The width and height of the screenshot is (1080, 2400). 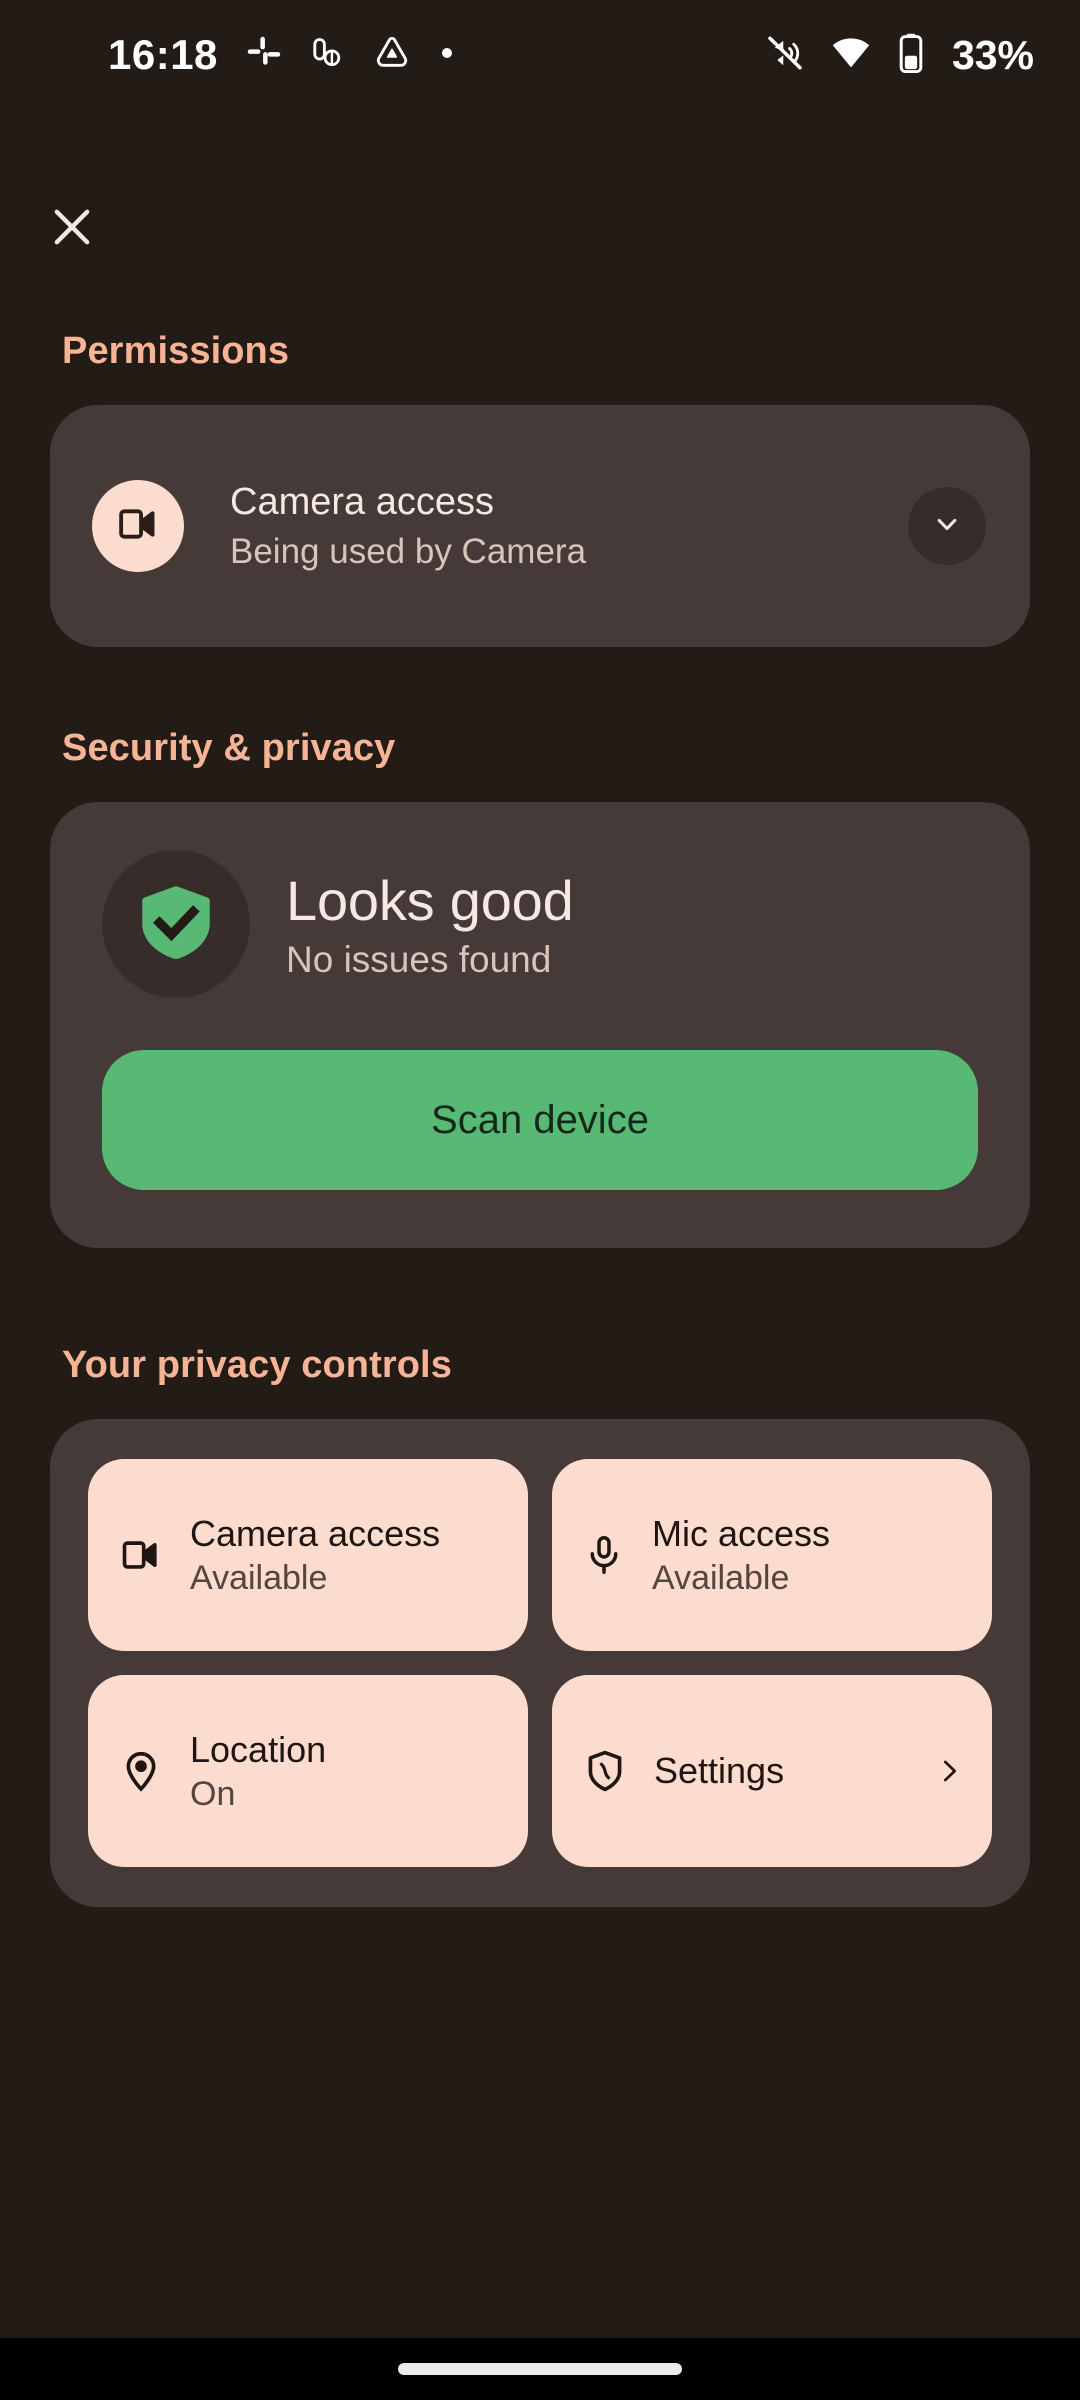 I want to click on app-notification-icon, so click(x=328, y=55).